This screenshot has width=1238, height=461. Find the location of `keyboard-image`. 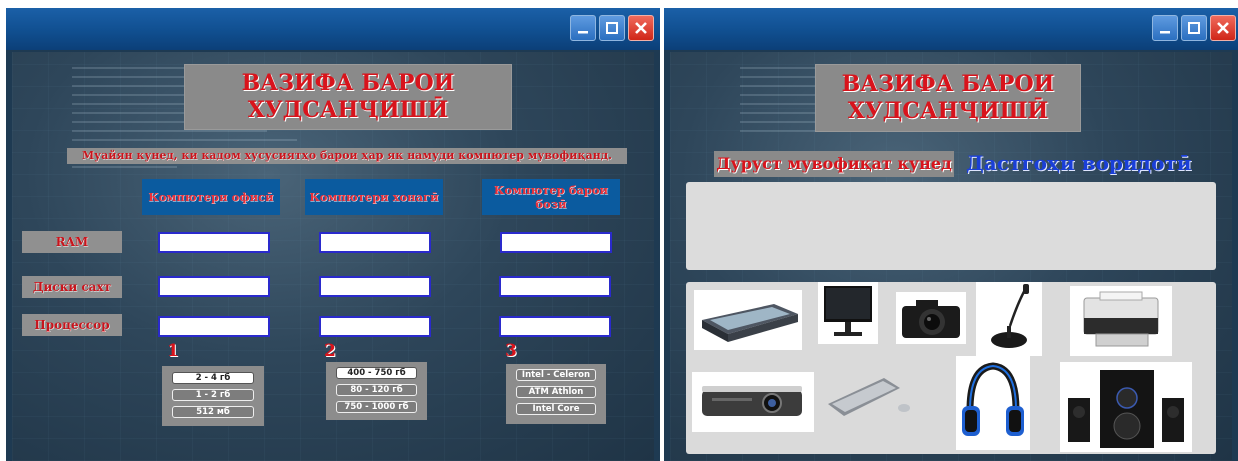

keyboard-image is located at coordinates (868, 397).